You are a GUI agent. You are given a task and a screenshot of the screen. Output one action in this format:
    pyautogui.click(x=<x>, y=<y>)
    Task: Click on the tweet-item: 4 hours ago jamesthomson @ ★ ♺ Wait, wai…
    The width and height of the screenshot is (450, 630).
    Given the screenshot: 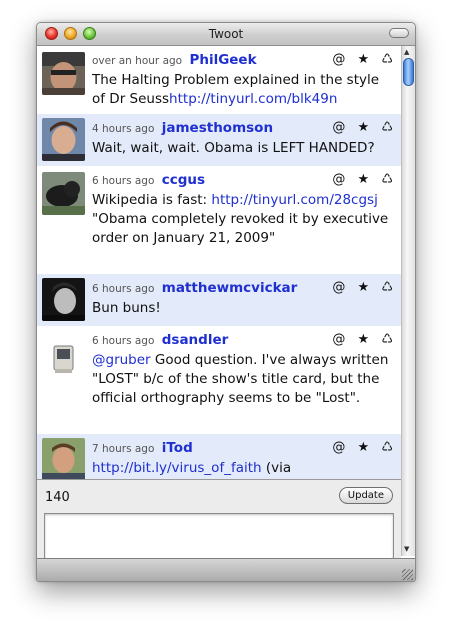 What is the action you would take?
    pyautogui.click(x=219, y=140)
    